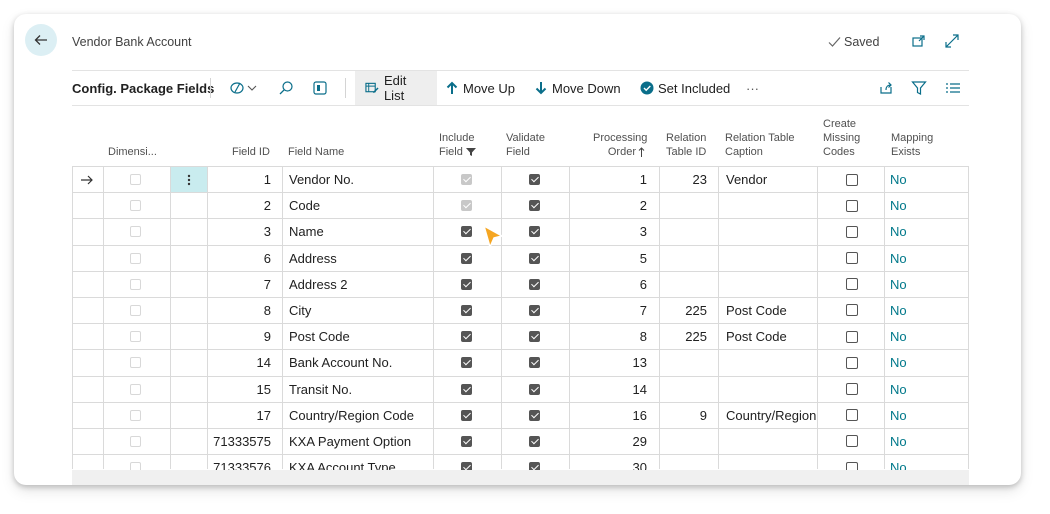 Image resolution: width=1050 pixels, height=514 pixels. What do you see at coordinates (685, 88) in the screenshot?
I see `set-included-button: Set Included` at bounding box center [685, 88].